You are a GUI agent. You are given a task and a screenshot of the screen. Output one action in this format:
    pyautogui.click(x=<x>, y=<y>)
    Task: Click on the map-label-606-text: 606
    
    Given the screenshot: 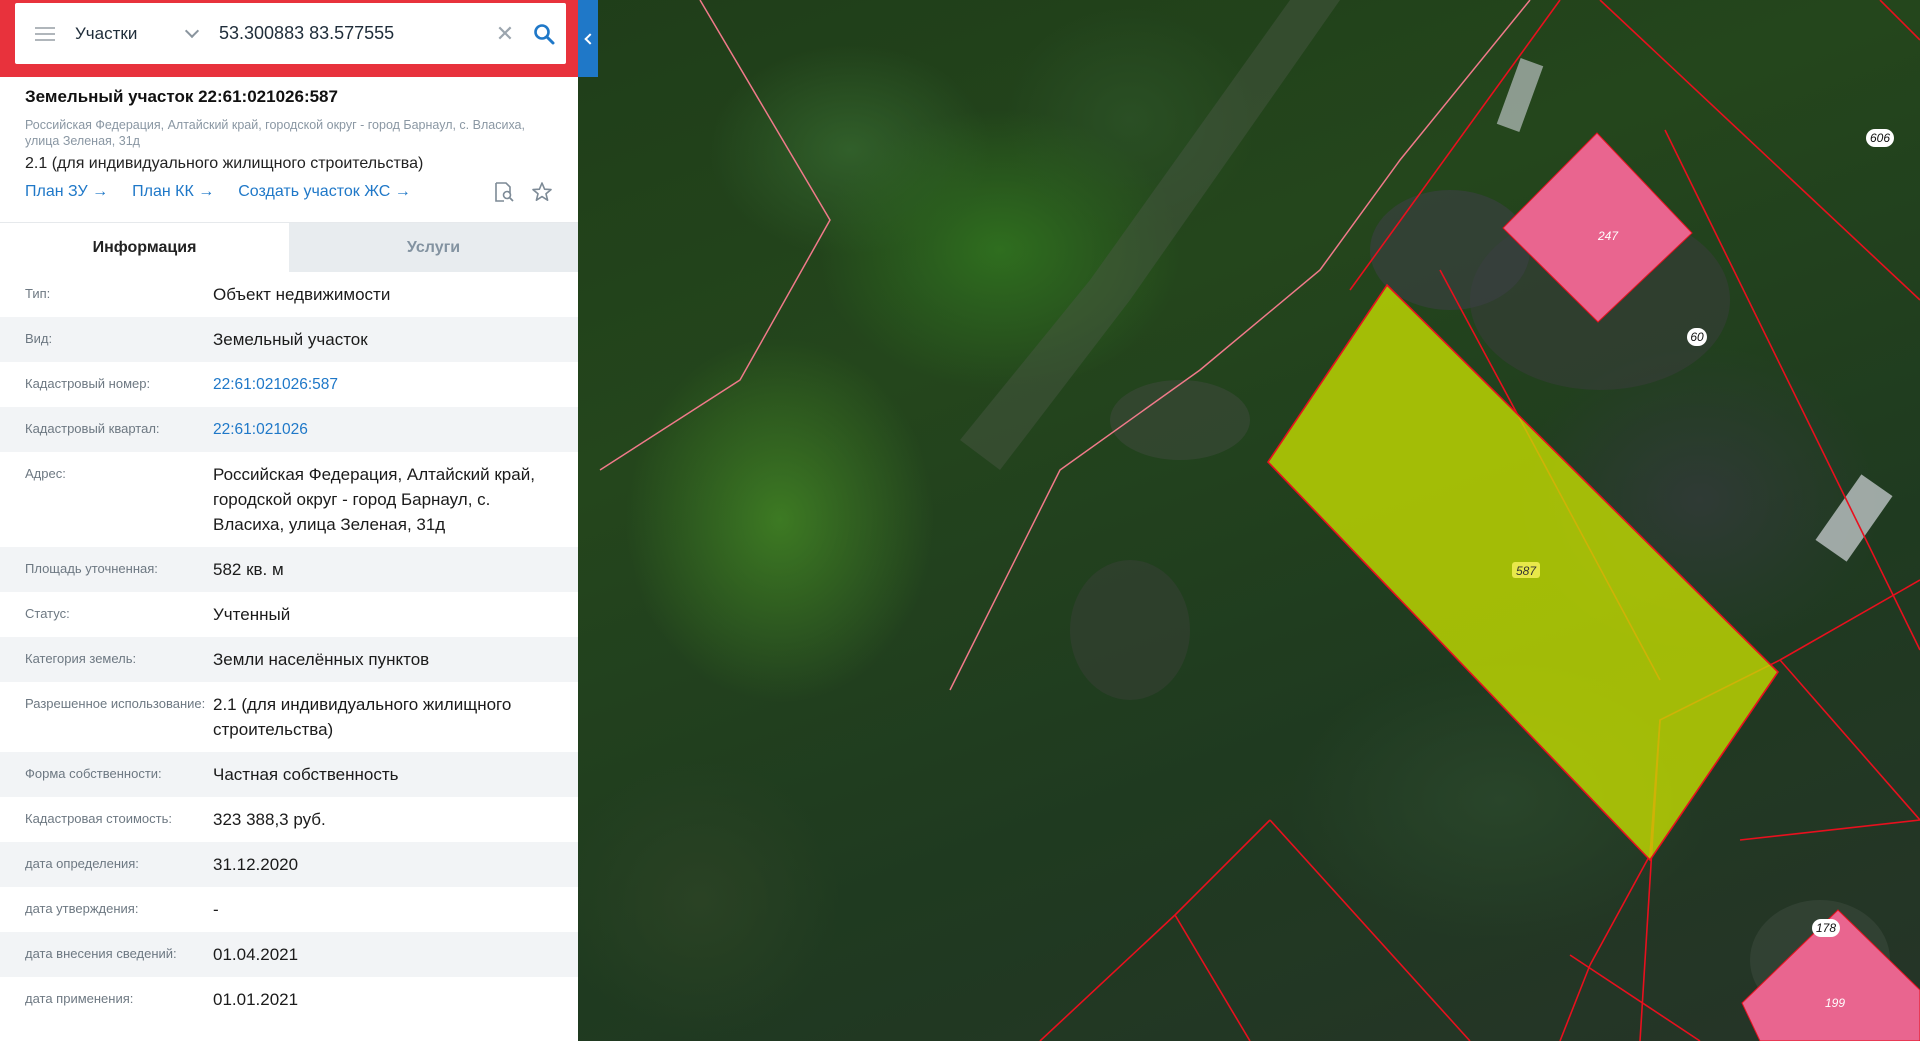 What is the action you would take?
    pyautogui.click(x=1880, y=138)
    